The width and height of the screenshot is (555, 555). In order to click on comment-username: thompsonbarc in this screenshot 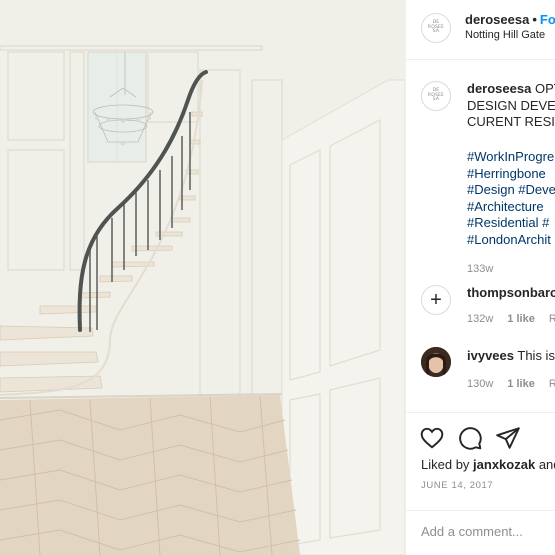, I will do `click(511, 292)`.